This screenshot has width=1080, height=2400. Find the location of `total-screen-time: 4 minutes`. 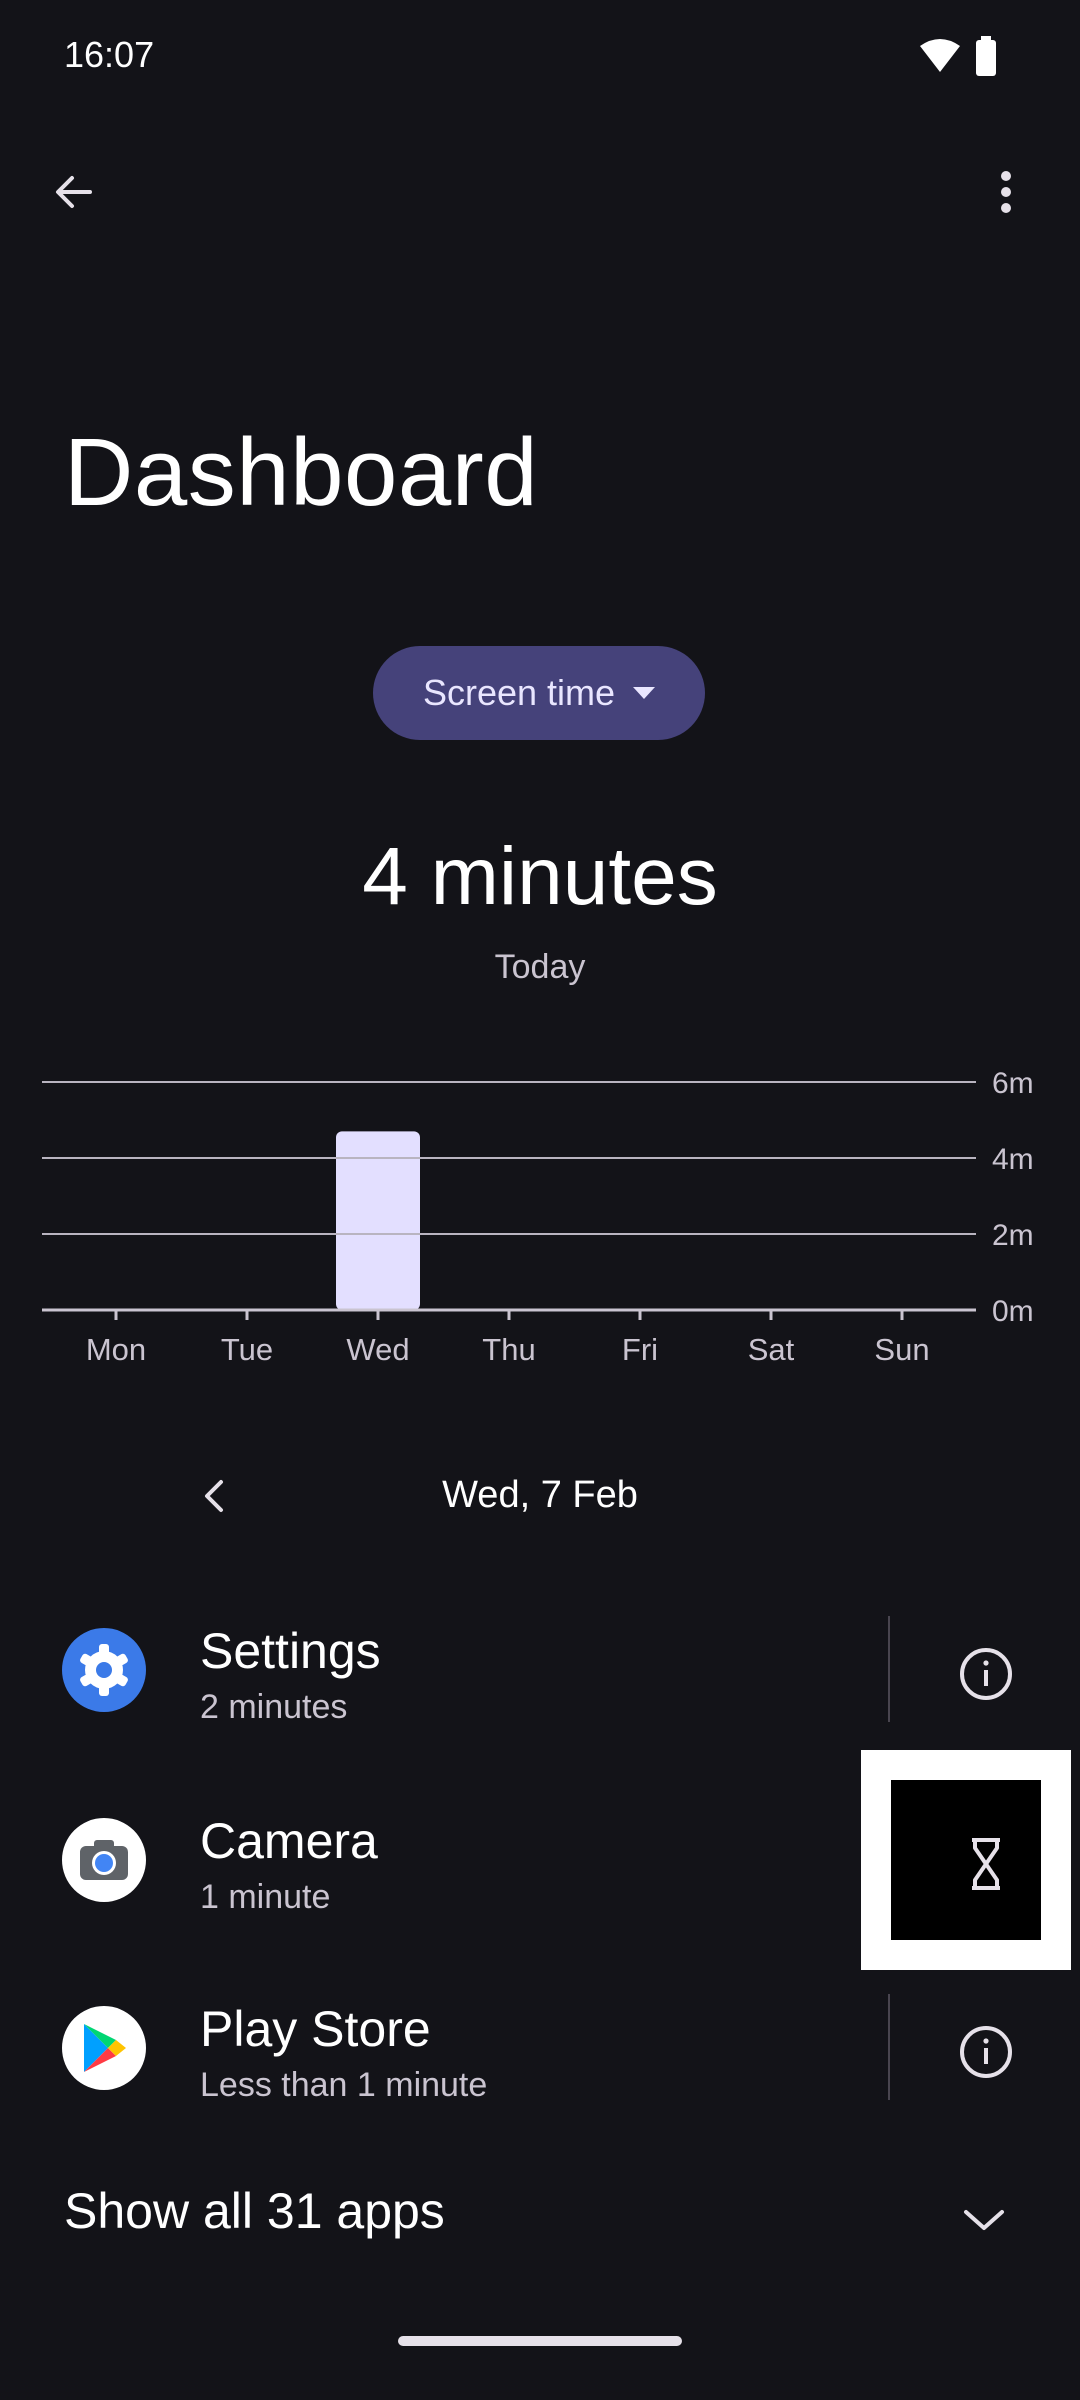

total-screen-time: 4 minutes is located at coordinates (540, 876).